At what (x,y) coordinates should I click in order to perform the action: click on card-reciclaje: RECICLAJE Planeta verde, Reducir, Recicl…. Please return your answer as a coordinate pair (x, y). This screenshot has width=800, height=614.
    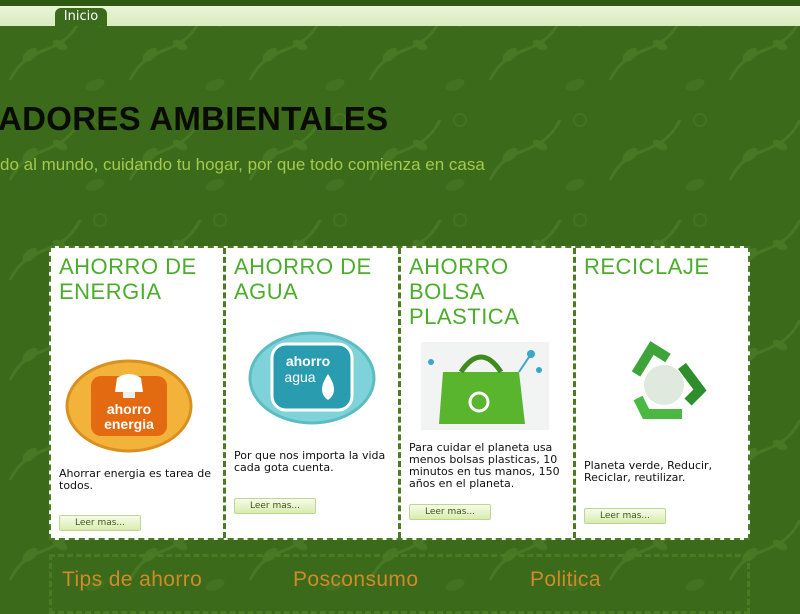
    Looking at the image, I should click on (660, 393).